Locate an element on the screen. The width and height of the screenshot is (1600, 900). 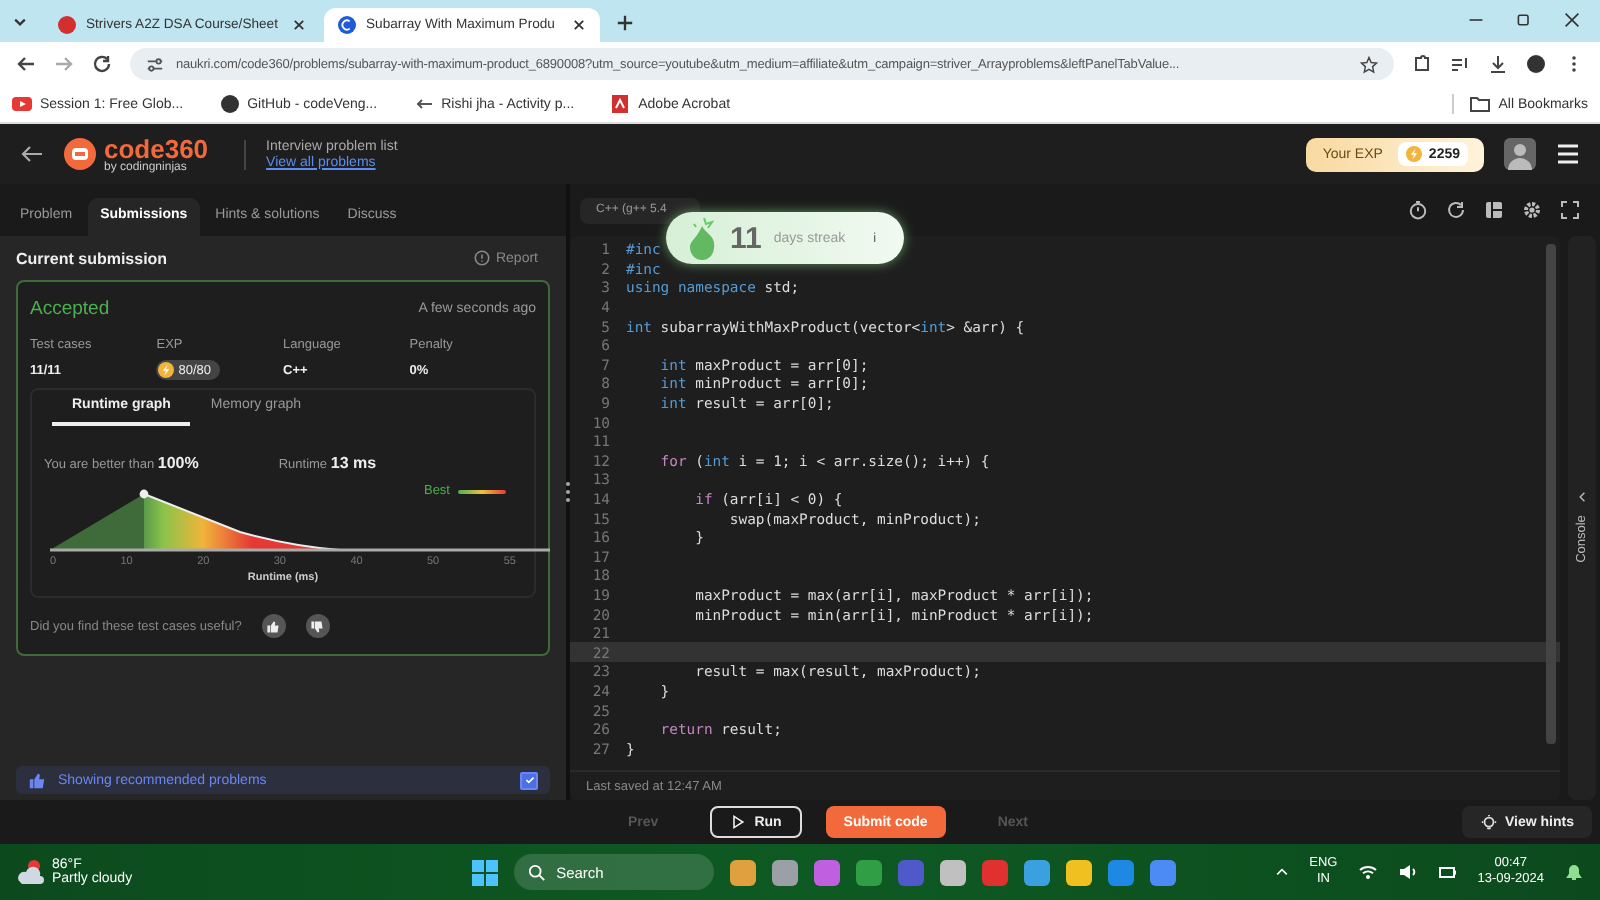
video-play-icon is located at coordinates (22, 104).